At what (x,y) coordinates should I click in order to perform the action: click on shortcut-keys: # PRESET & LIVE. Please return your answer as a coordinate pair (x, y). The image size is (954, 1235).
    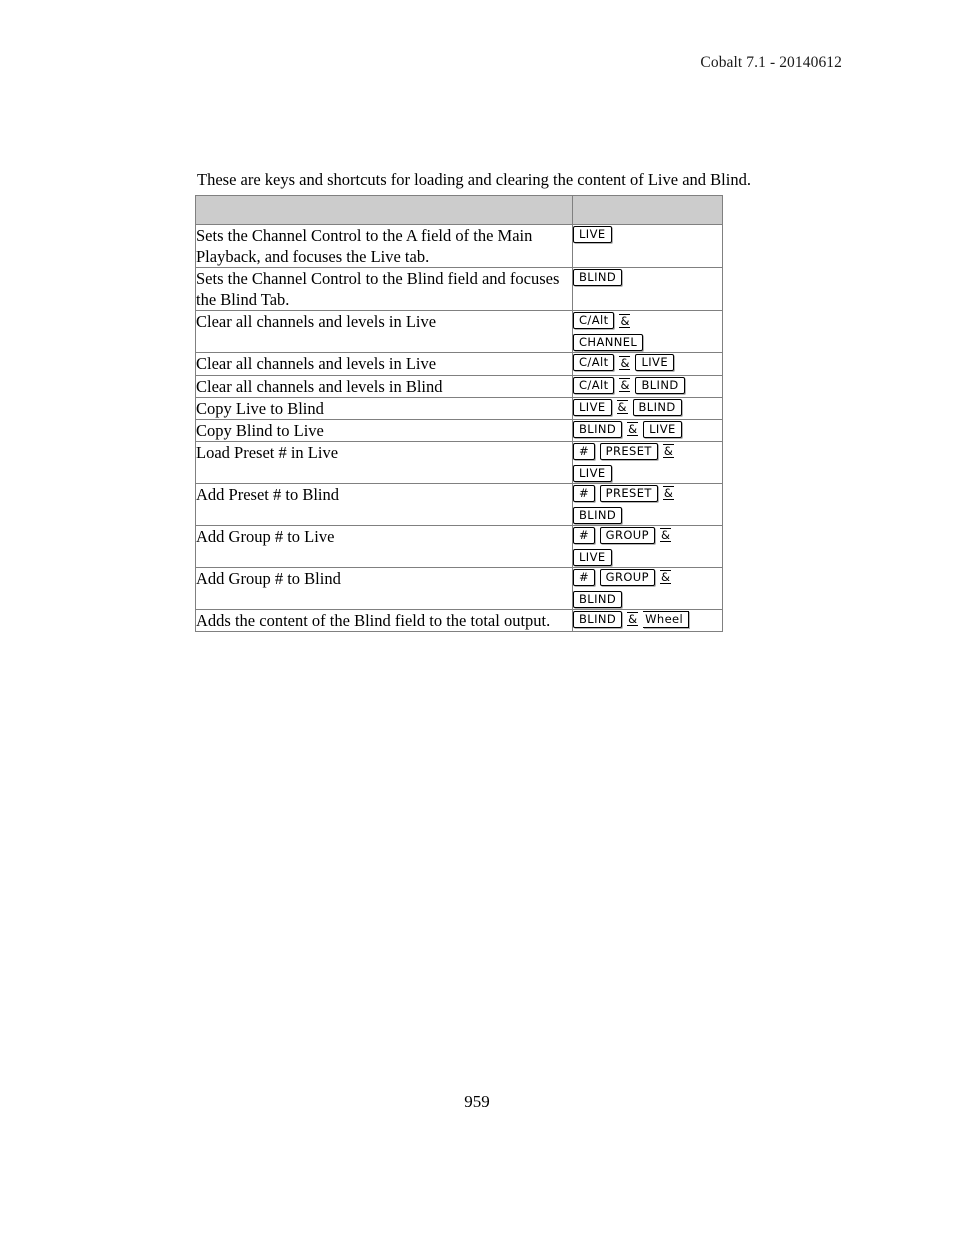
    Looking at the image, I should click on (647, 462).